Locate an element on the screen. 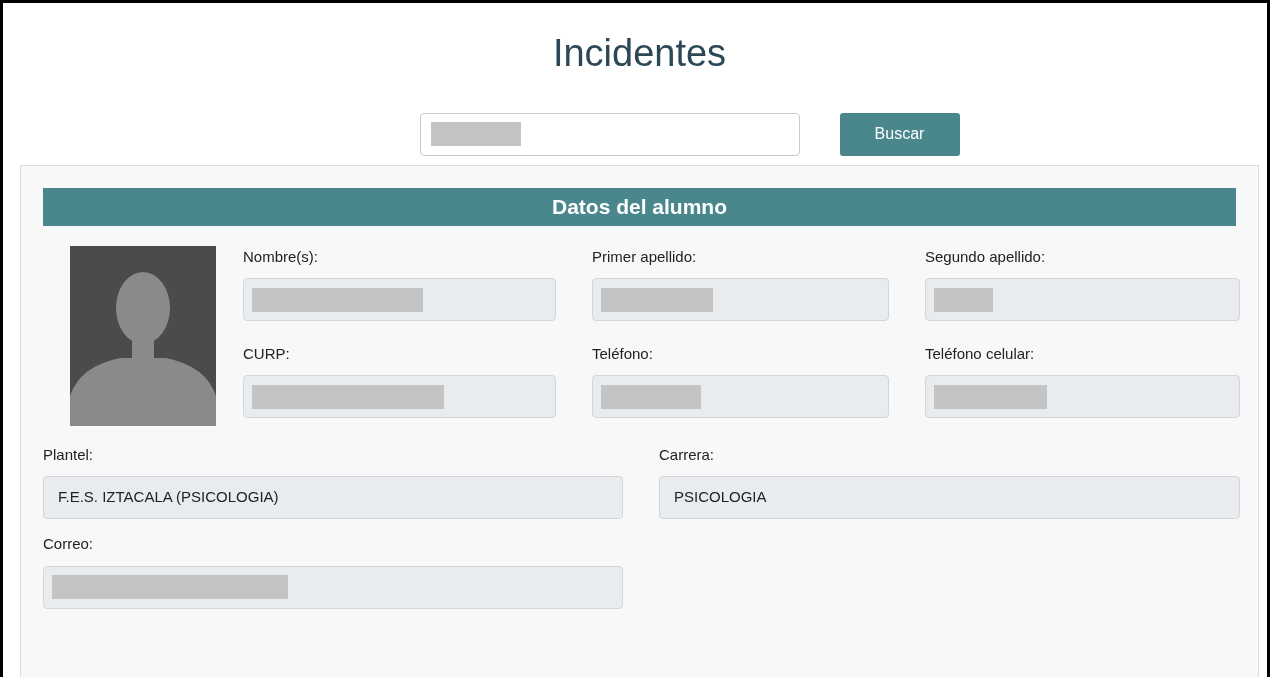 The width and height of the screenshot is (1270, 677). redaction-bar is located at coordinates (964, 299).